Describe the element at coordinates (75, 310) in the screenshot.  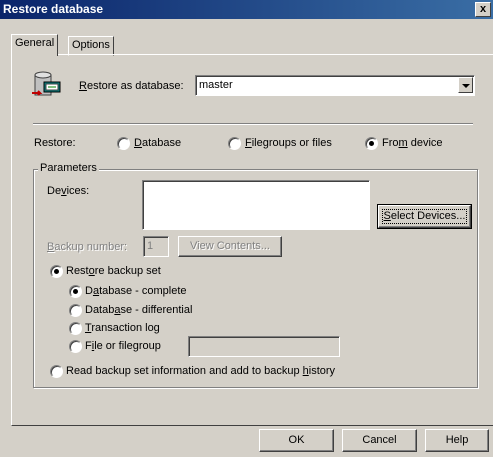
I see `database-differential-radio` at that location.